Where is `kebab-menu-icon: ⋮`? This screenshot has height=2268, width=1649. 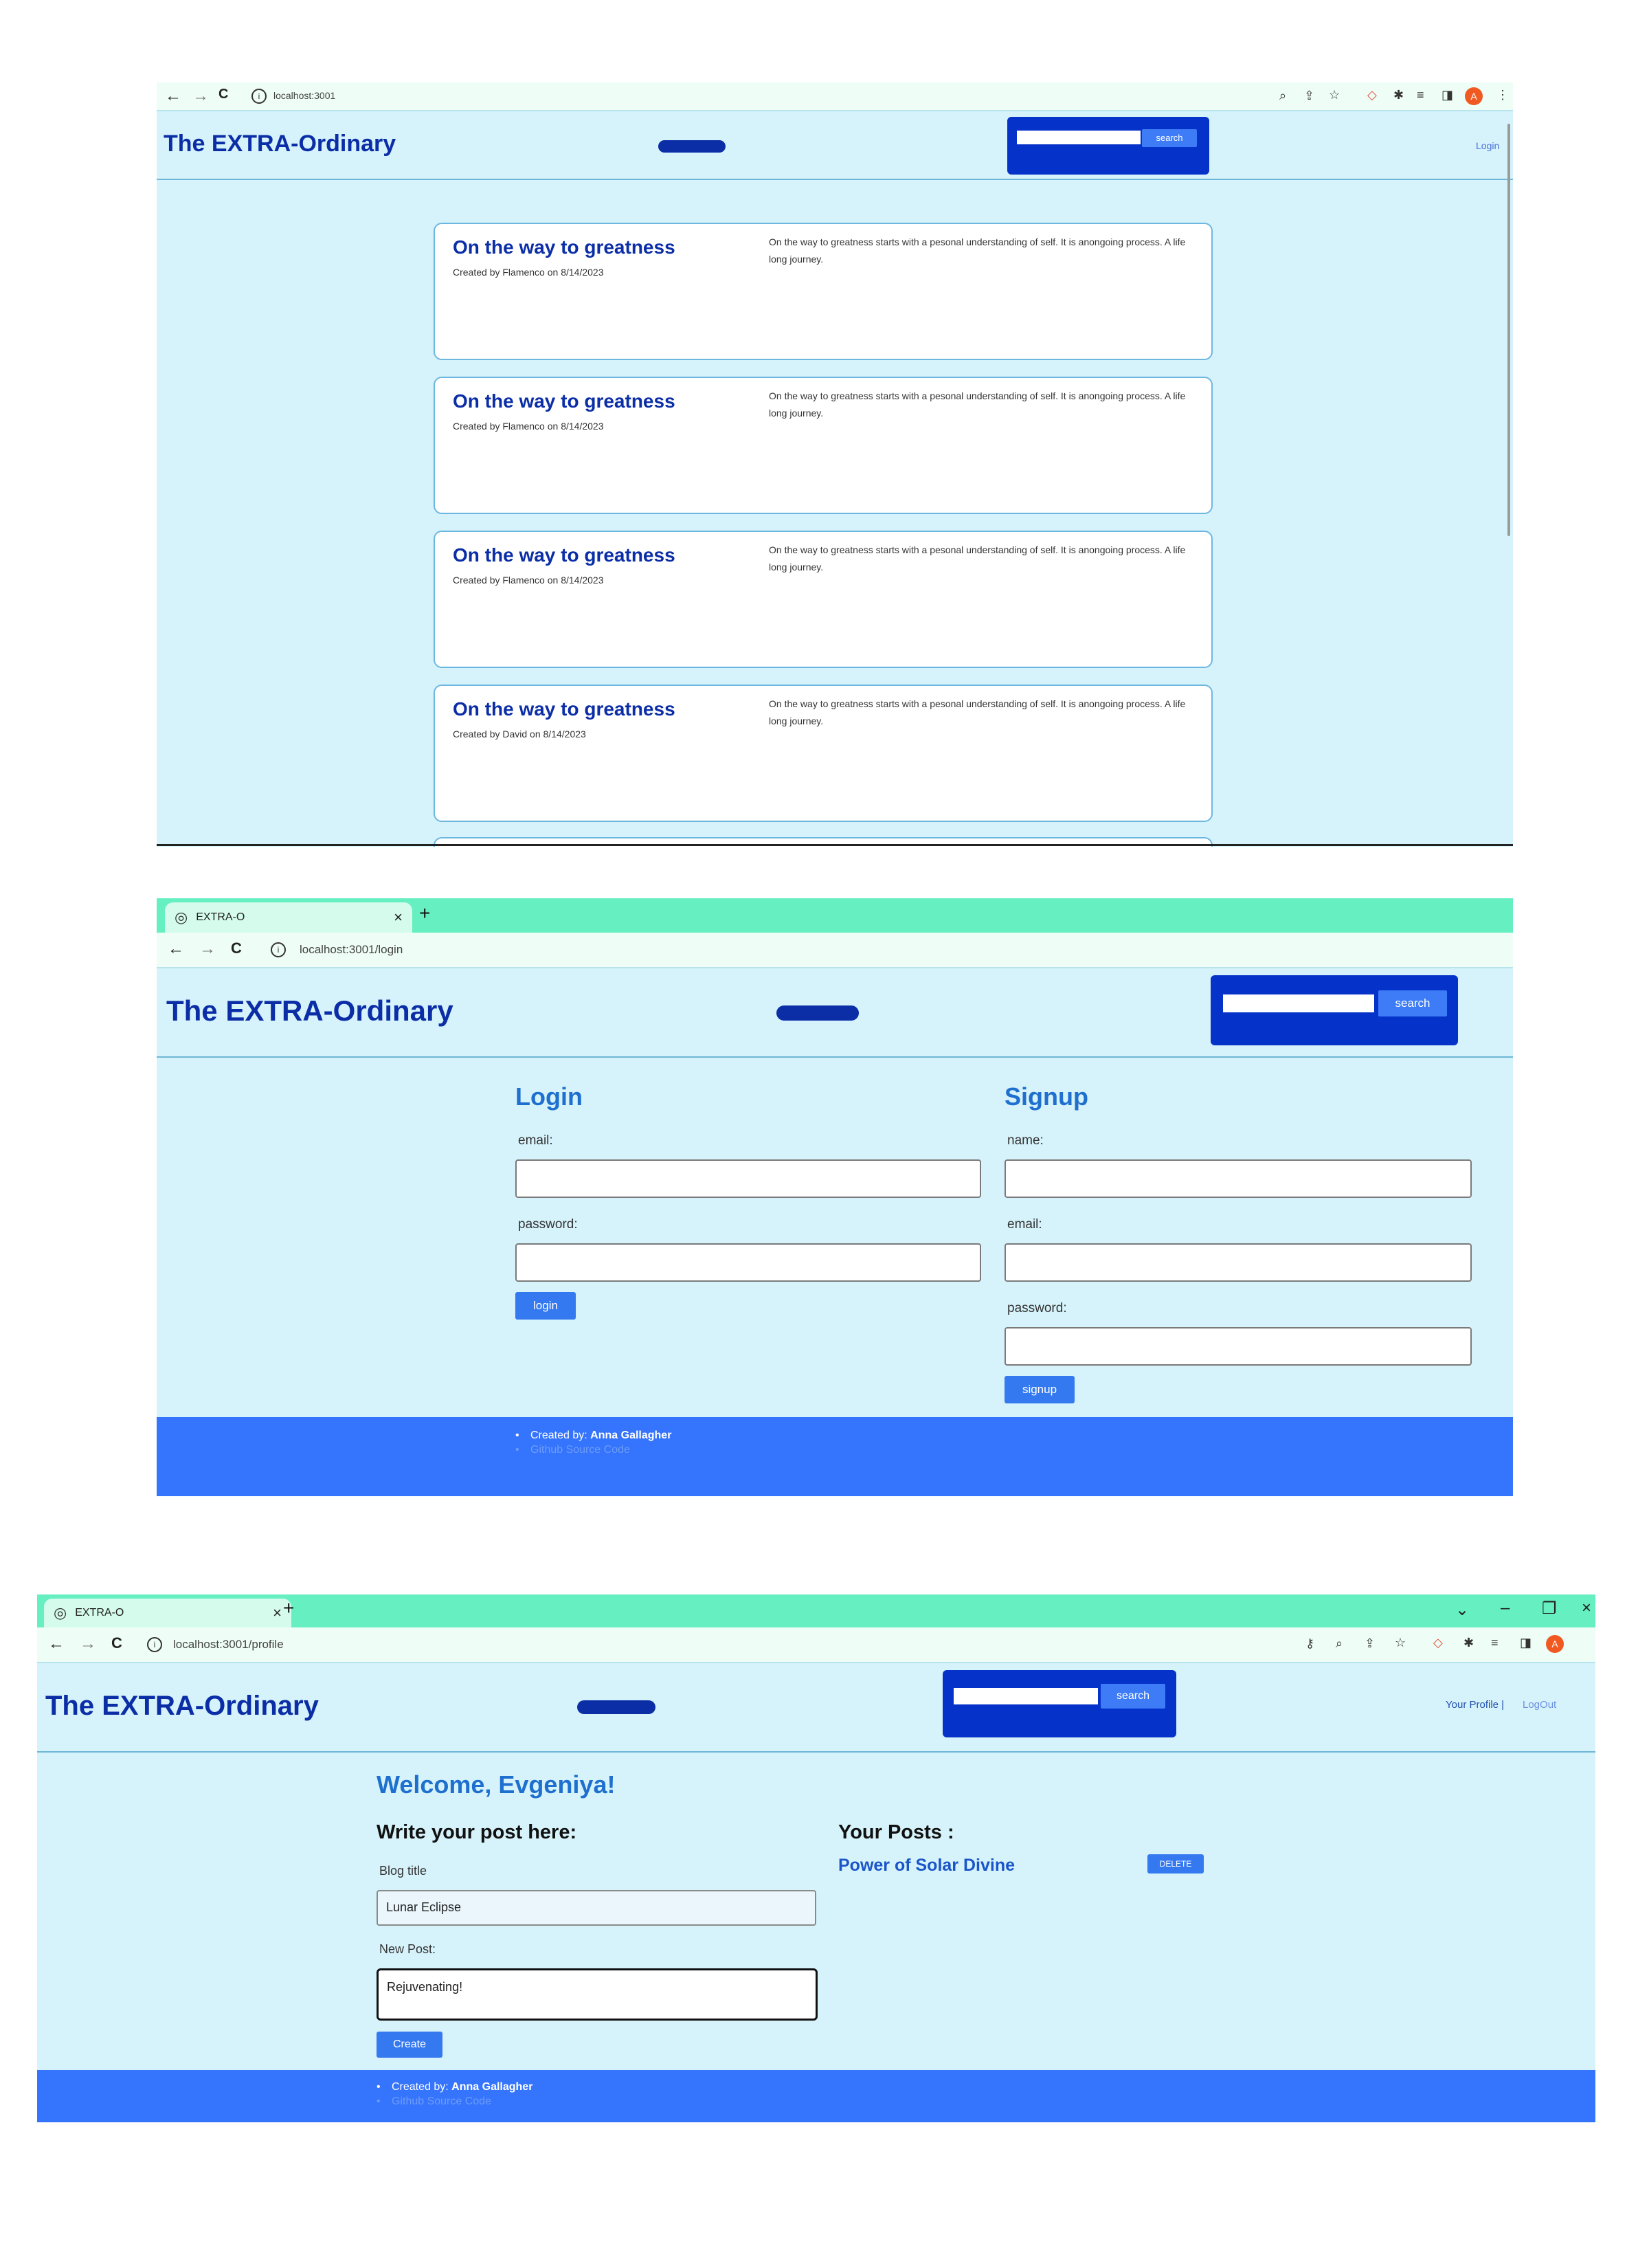
kebab-menu-icon: ⋮ is located at coordinates (1502, 95).